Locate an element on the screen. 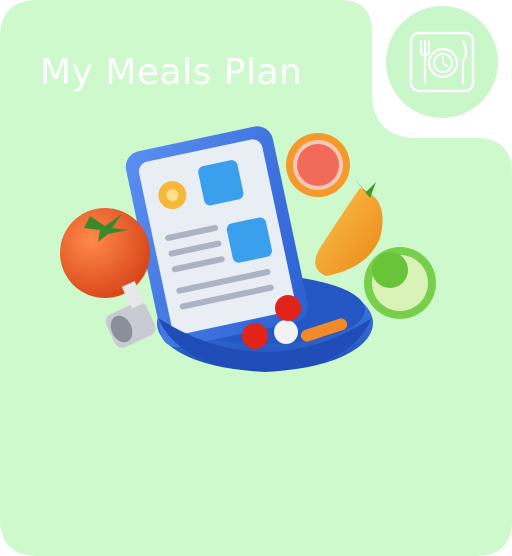  meal-icon-badge is located at coordinates (442, 62).